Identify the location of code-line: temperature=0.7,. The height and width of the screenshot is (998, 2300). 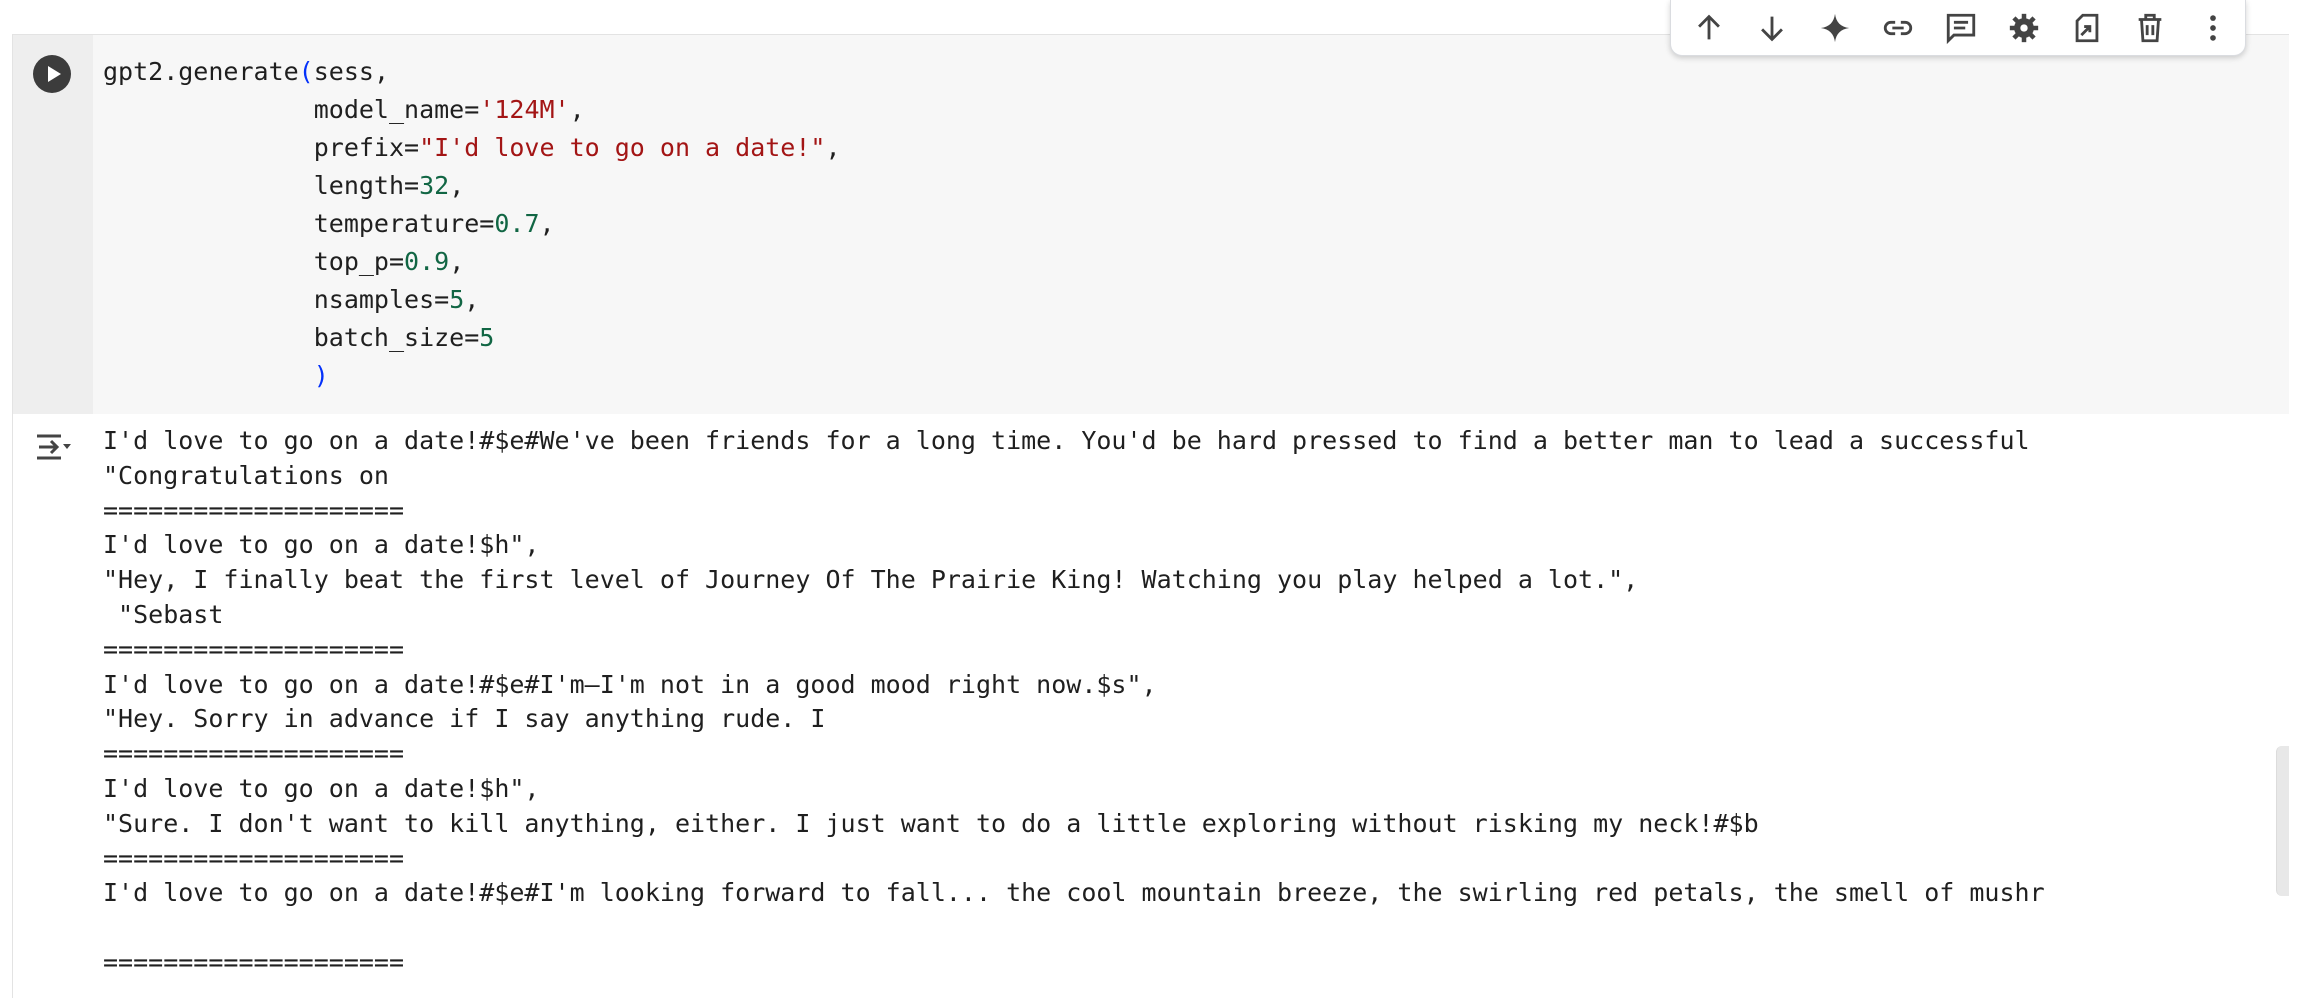
(472, 224).